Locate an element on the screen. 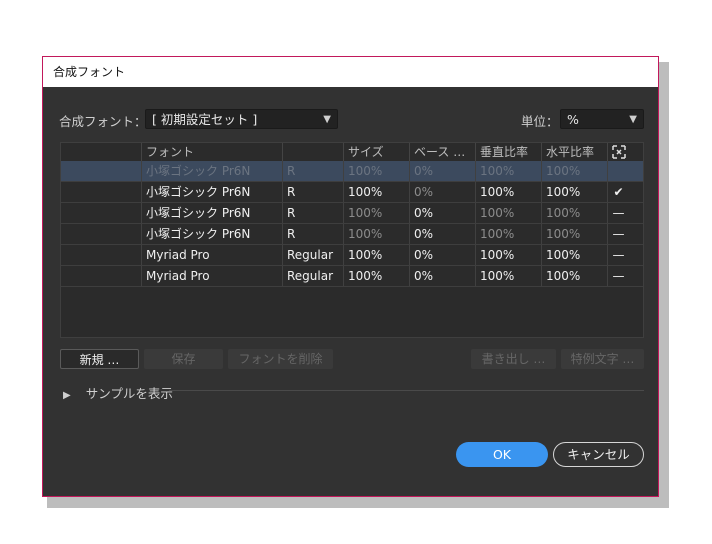 This screenshot has width=712, height=544. table-row: 小塚ゴシック Pr6N R 100% 0% 100% 100% ✔ is located at coordinates (352, 192).